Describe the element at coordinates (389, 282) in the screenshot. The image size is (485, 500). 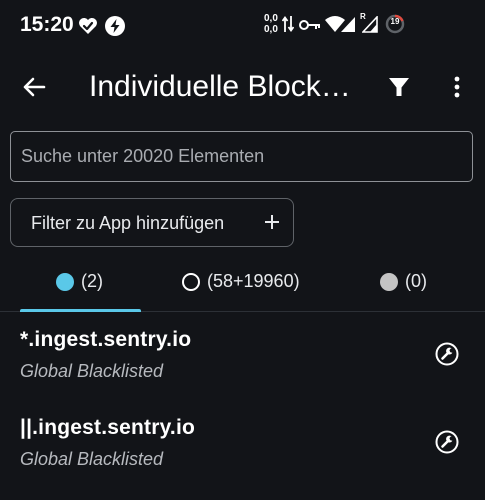
I see `gray-dot-icon` at that location.